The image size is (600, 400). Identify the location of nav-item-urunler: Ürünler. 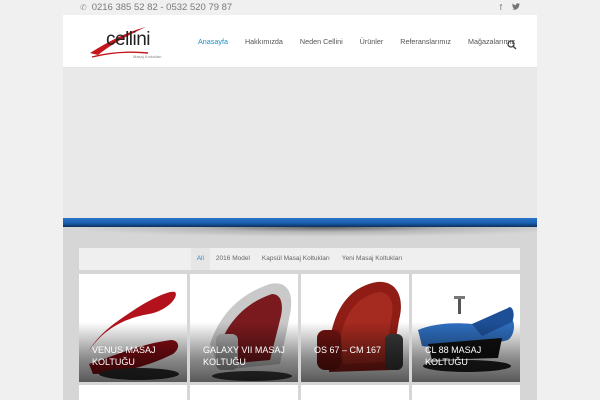
(372, 41).